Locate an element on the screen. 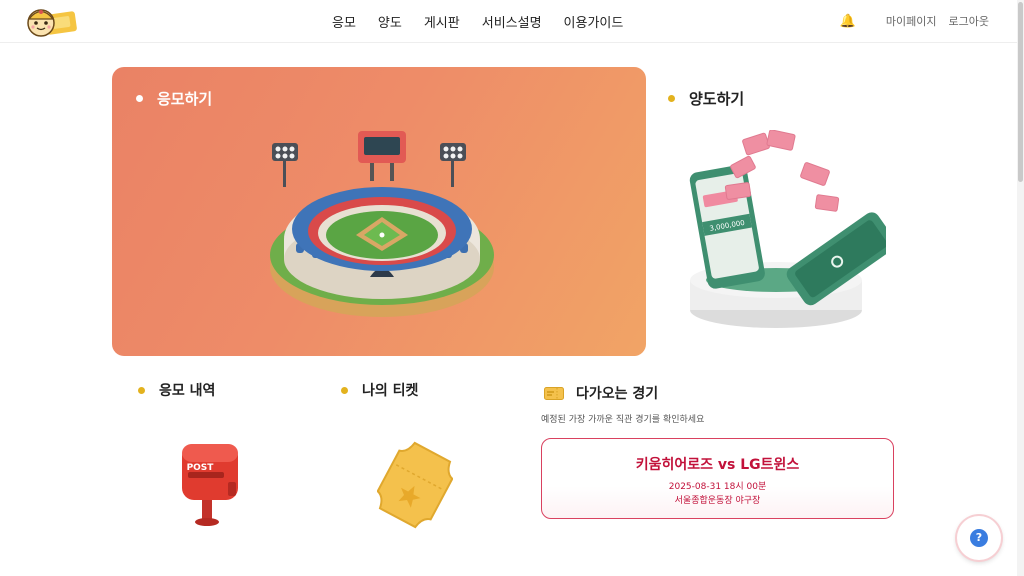 The image size is (1024, 576). ticket-icon is located at coordinates (554, 393).